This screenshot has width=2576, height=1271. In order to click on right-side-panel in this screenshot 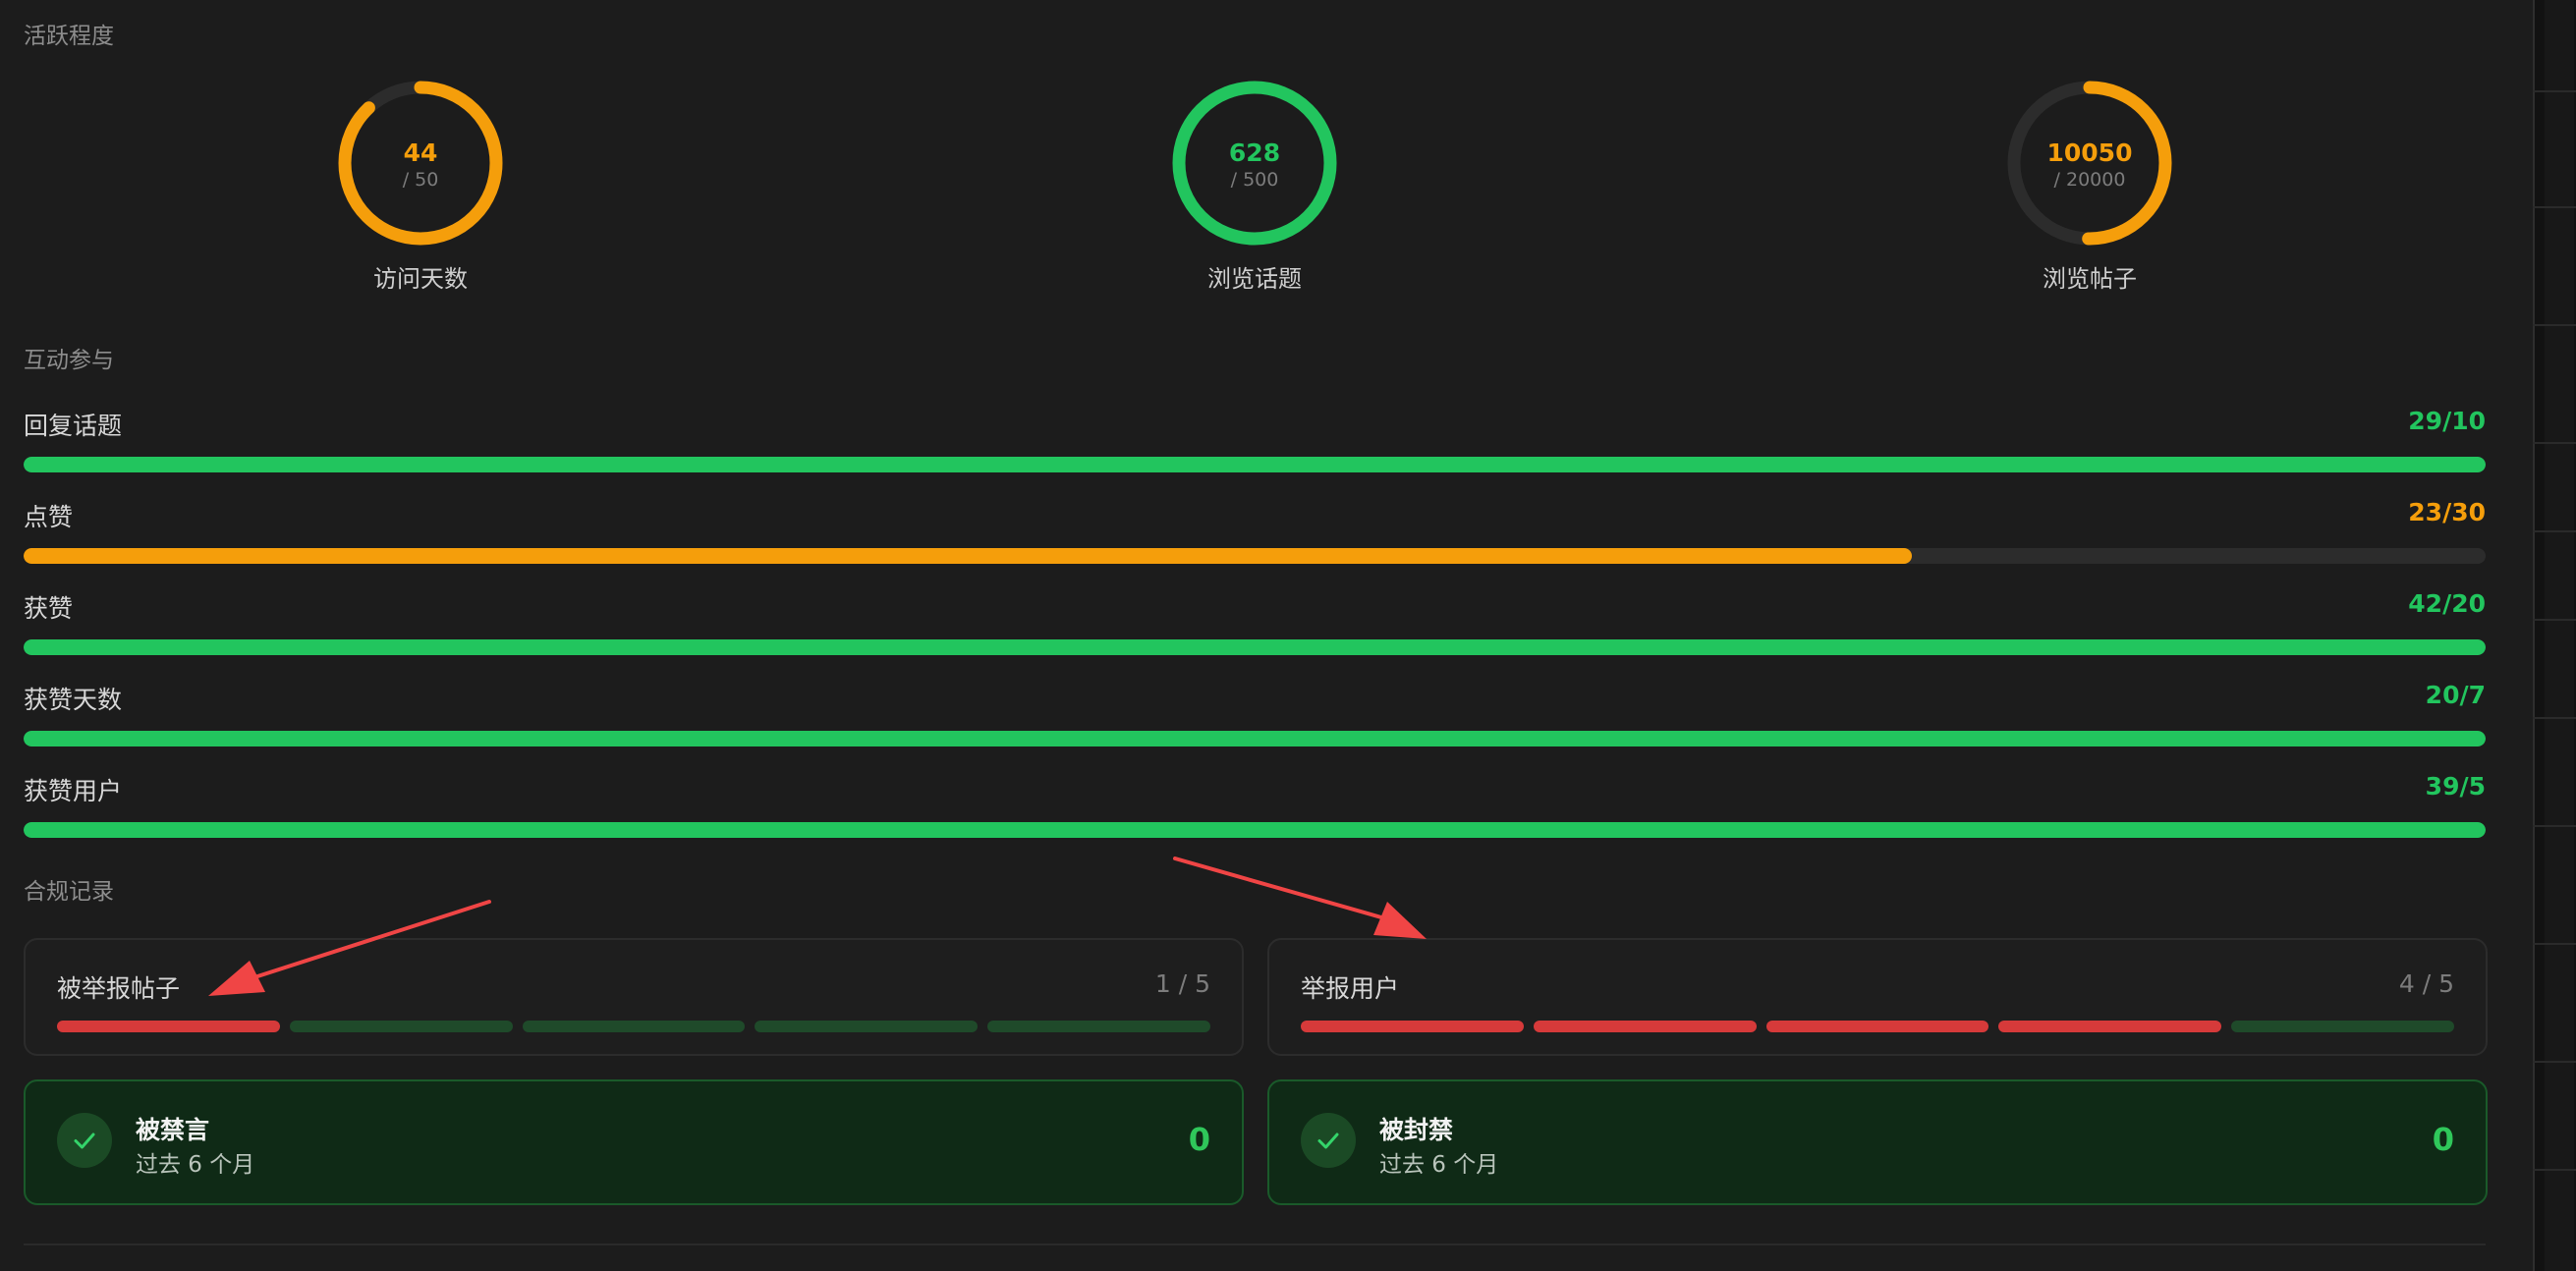, I will do `click(2554, 635)`.